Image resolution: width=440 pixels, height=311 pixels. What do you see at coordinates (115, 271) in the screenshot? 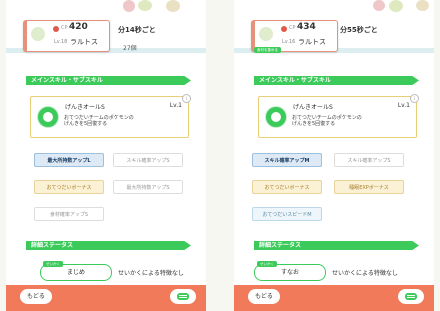
I see `nature-row: せいかく まじめ せいかくによる特徴なし` at bounding box center [115, 271].